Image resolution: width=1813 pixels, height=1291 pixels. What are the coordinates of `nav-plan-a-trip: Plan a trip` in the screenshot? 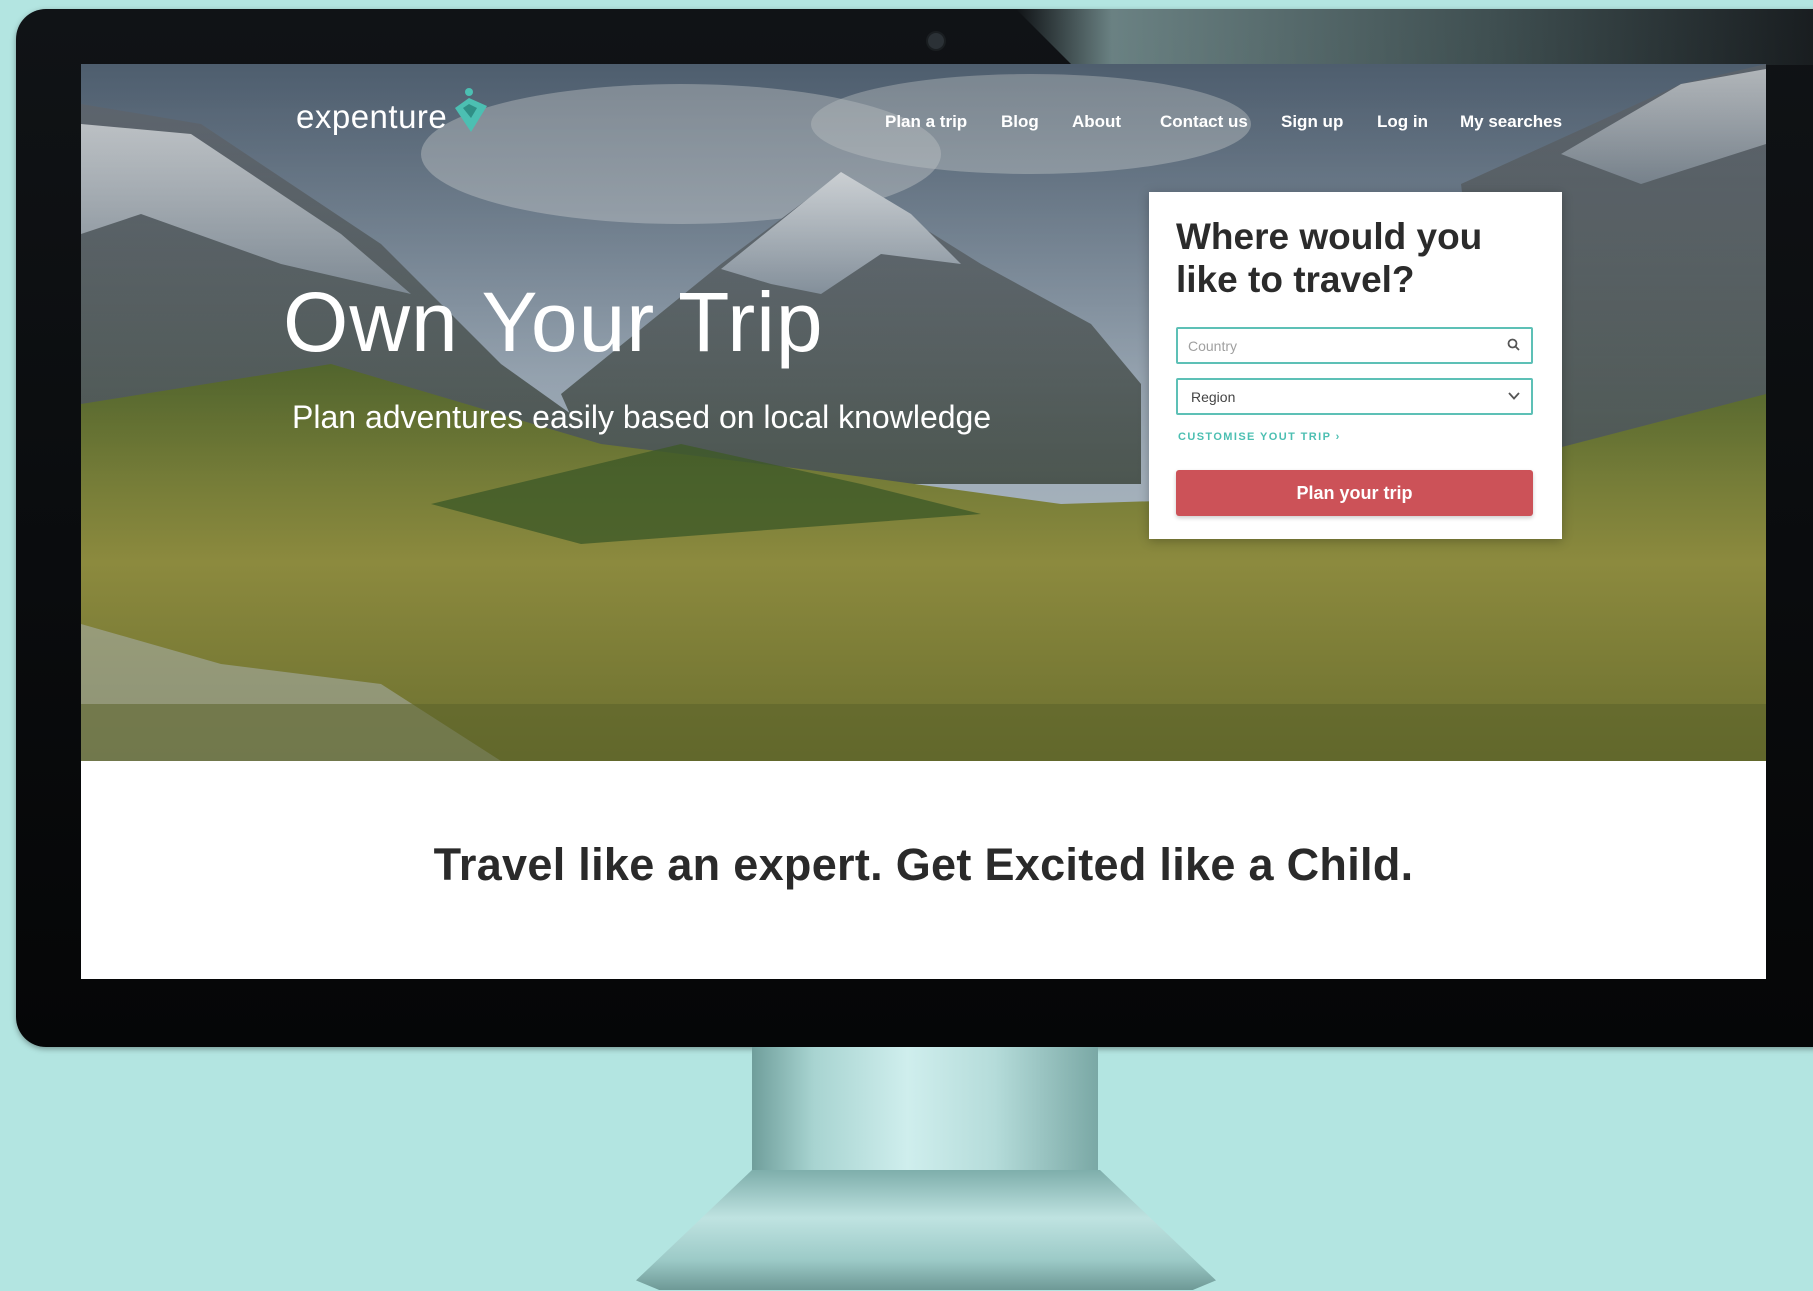 It's located at (926, 122).